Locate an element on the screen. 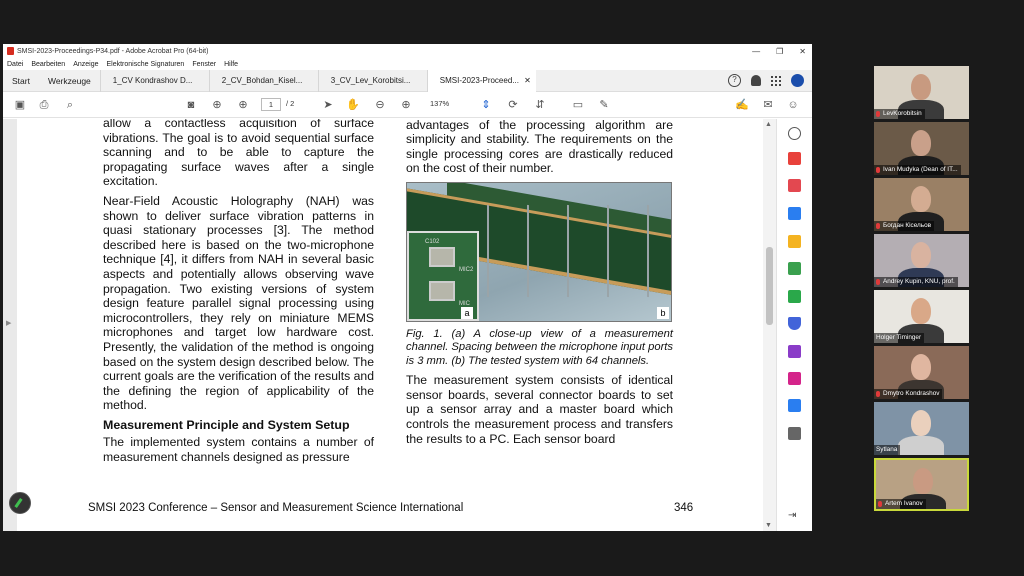 This screenshot has height=576, width=1024. participant-name: Sytlana is located at coordinates (887, 450).